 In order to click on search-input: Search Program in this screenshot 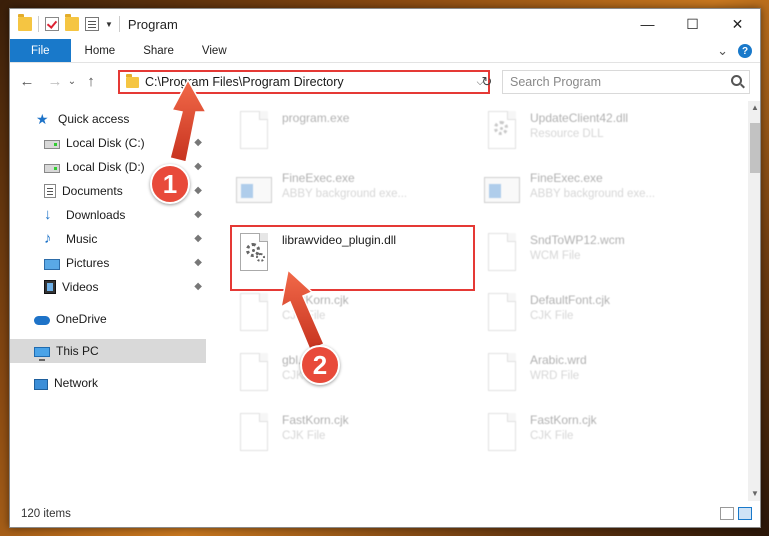, I will do `click(555, 82)`.